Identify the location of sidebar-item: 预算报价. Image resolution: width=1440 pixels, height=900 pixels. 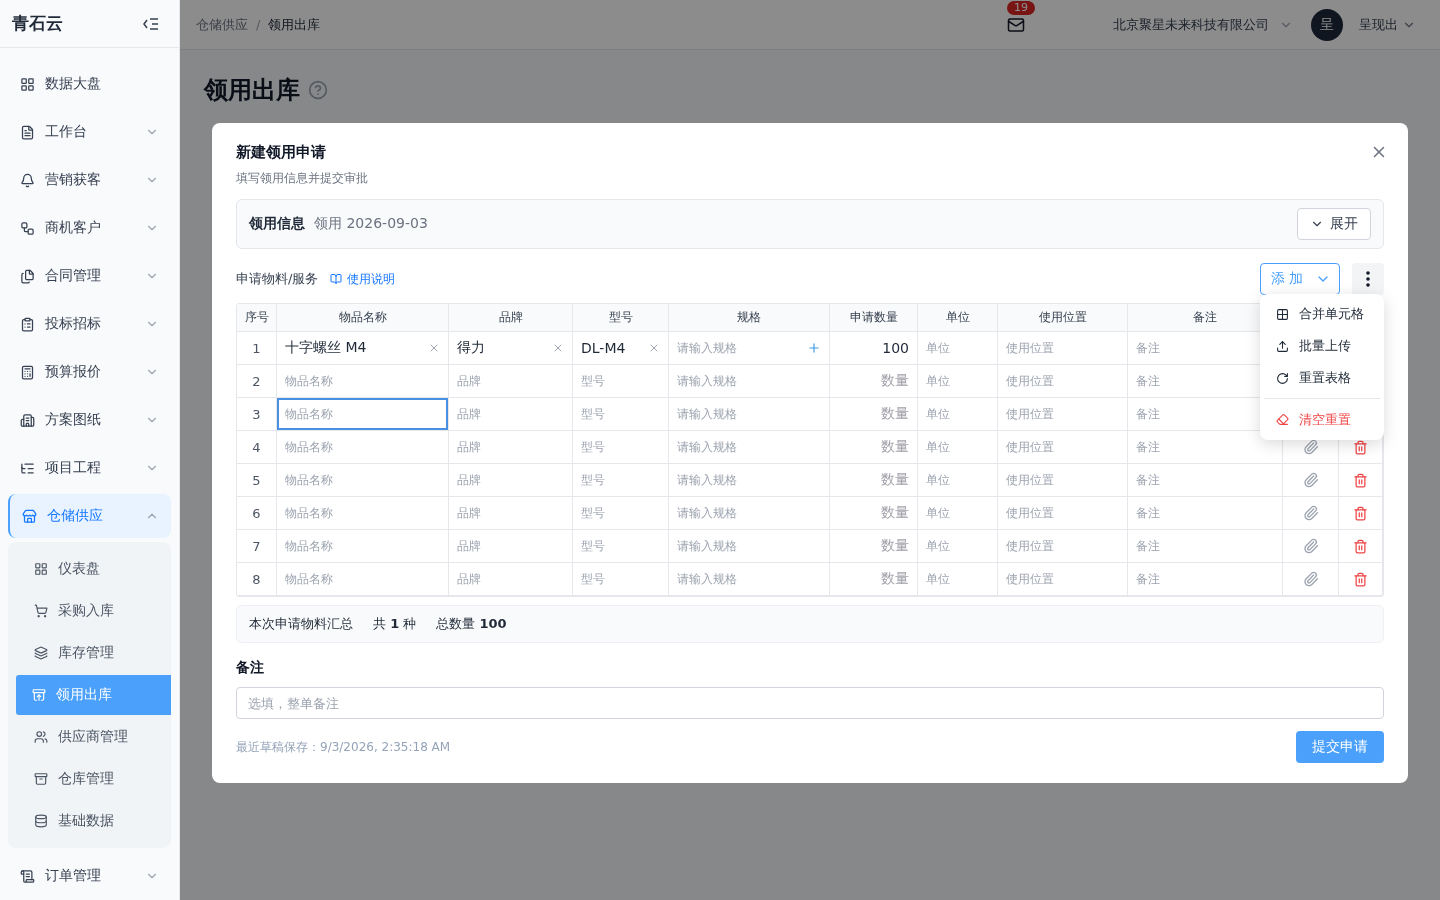
(89, 372).